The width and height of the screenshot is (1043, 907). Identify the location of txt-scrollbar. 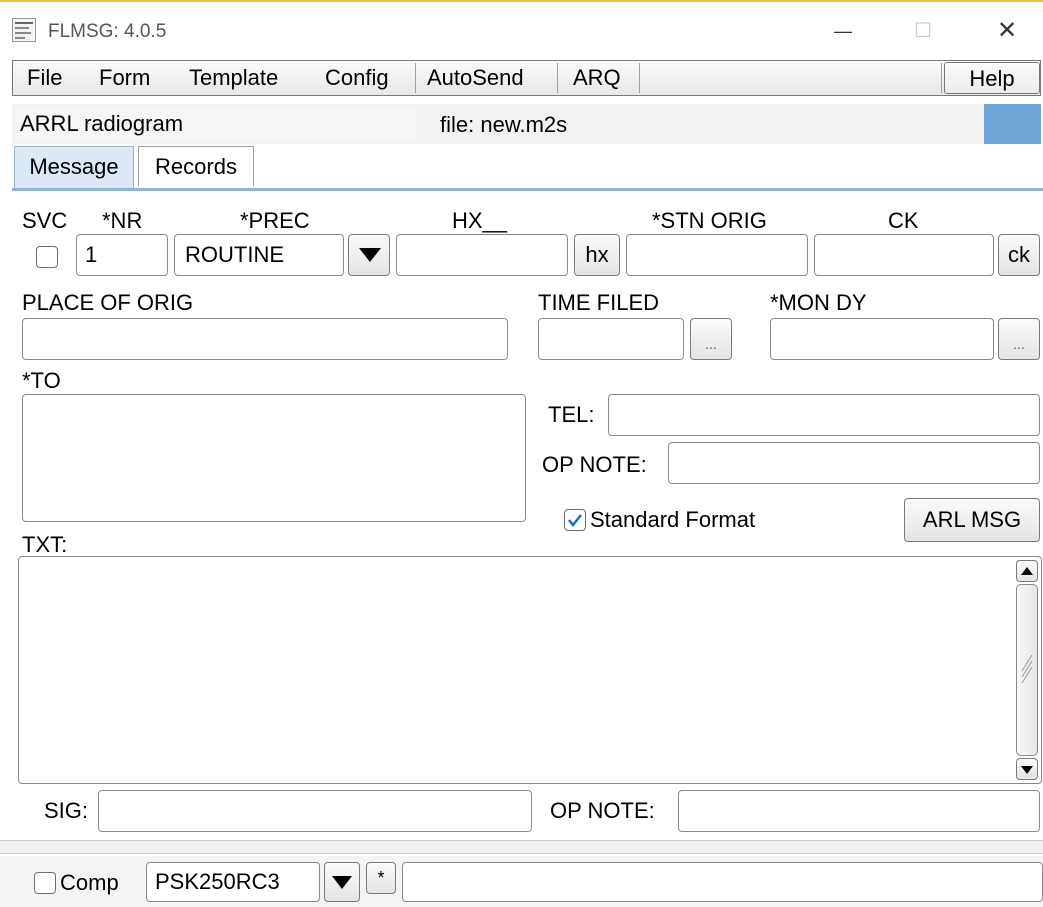
(1027, 670).